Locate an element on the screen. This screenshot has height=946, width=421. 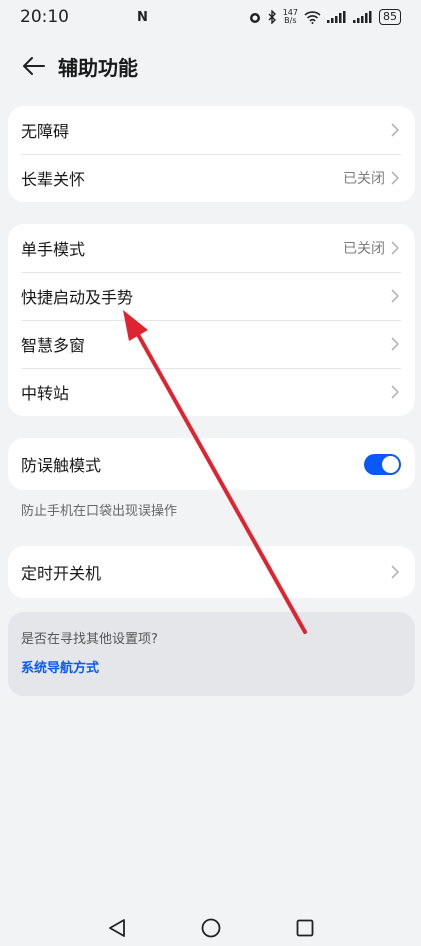
list-item-transfer-station: 中转站 is located at coordinates (211, 392).